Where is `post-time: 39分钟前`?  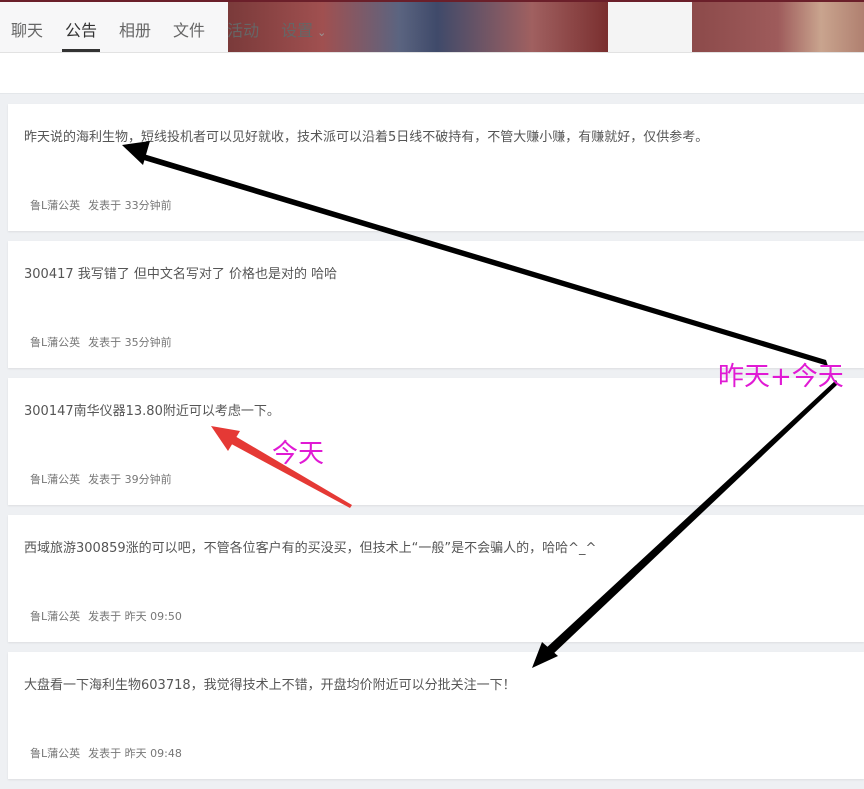 post-time: 39分钟前 is located at coordinates (148, 479).